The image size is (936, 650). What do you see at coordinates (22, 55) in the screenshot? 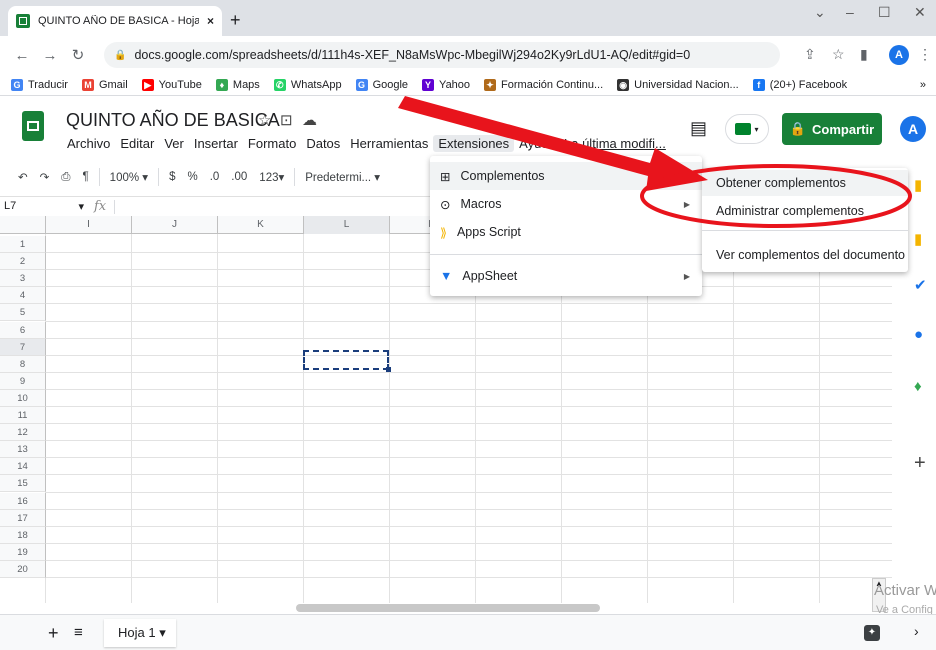
I see `back-icon: ←` at bounding box center [22, 55].